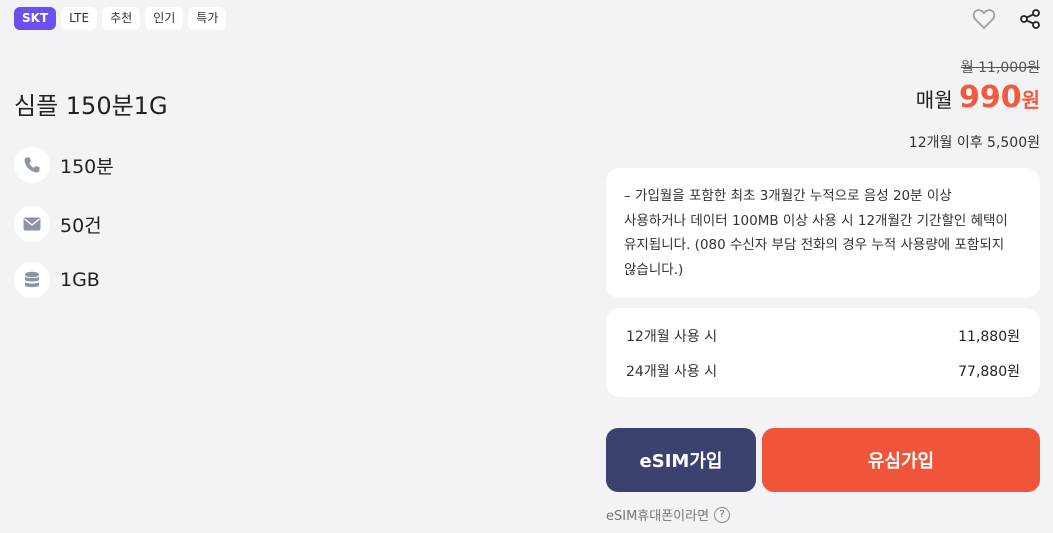 The height and width of the screenshot is (533, 1053). I want to click on feature-sms-text: 50건, so click(81, 225).